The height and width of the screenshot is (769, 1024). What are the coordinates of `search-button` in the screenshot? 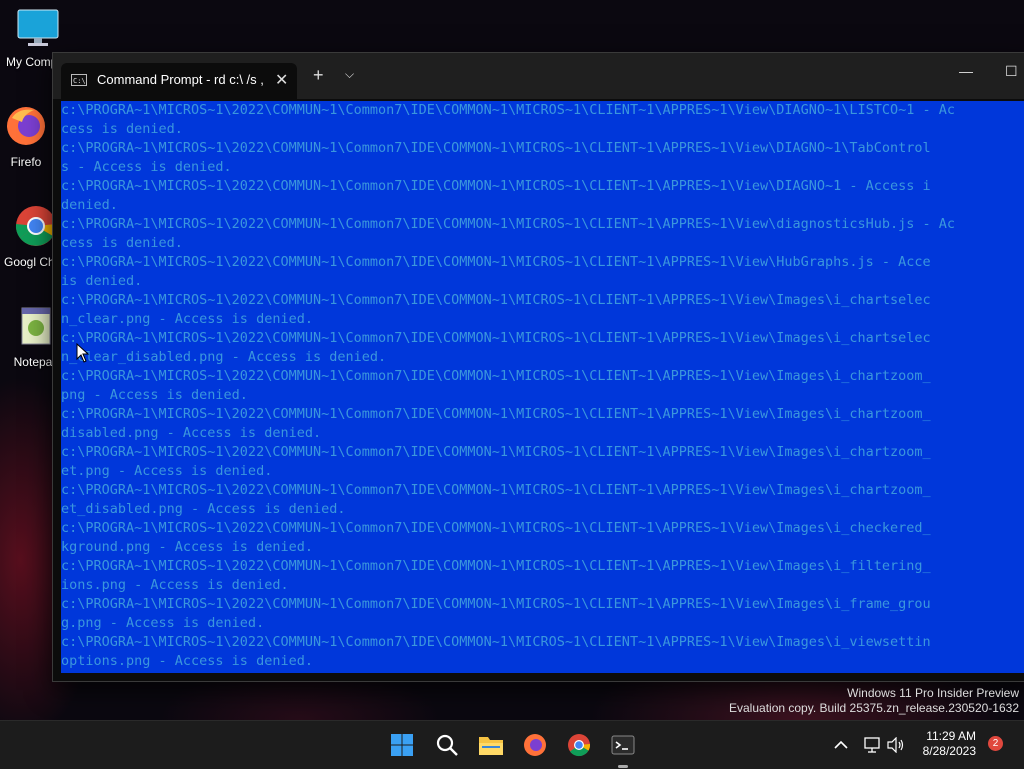 It's located at (447, 745).